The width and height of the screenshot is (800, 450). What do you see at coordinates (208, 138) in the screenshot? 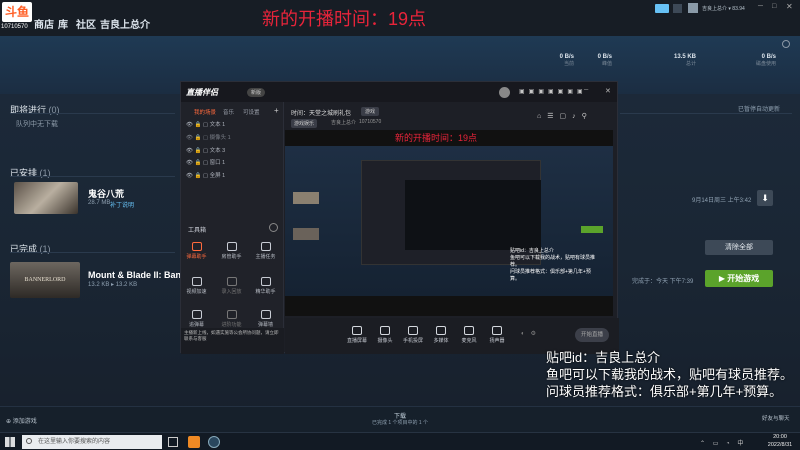
I see `layer-item: 👁 🔒 ▢ 摄像头 1` at bounding box center [208, 138].